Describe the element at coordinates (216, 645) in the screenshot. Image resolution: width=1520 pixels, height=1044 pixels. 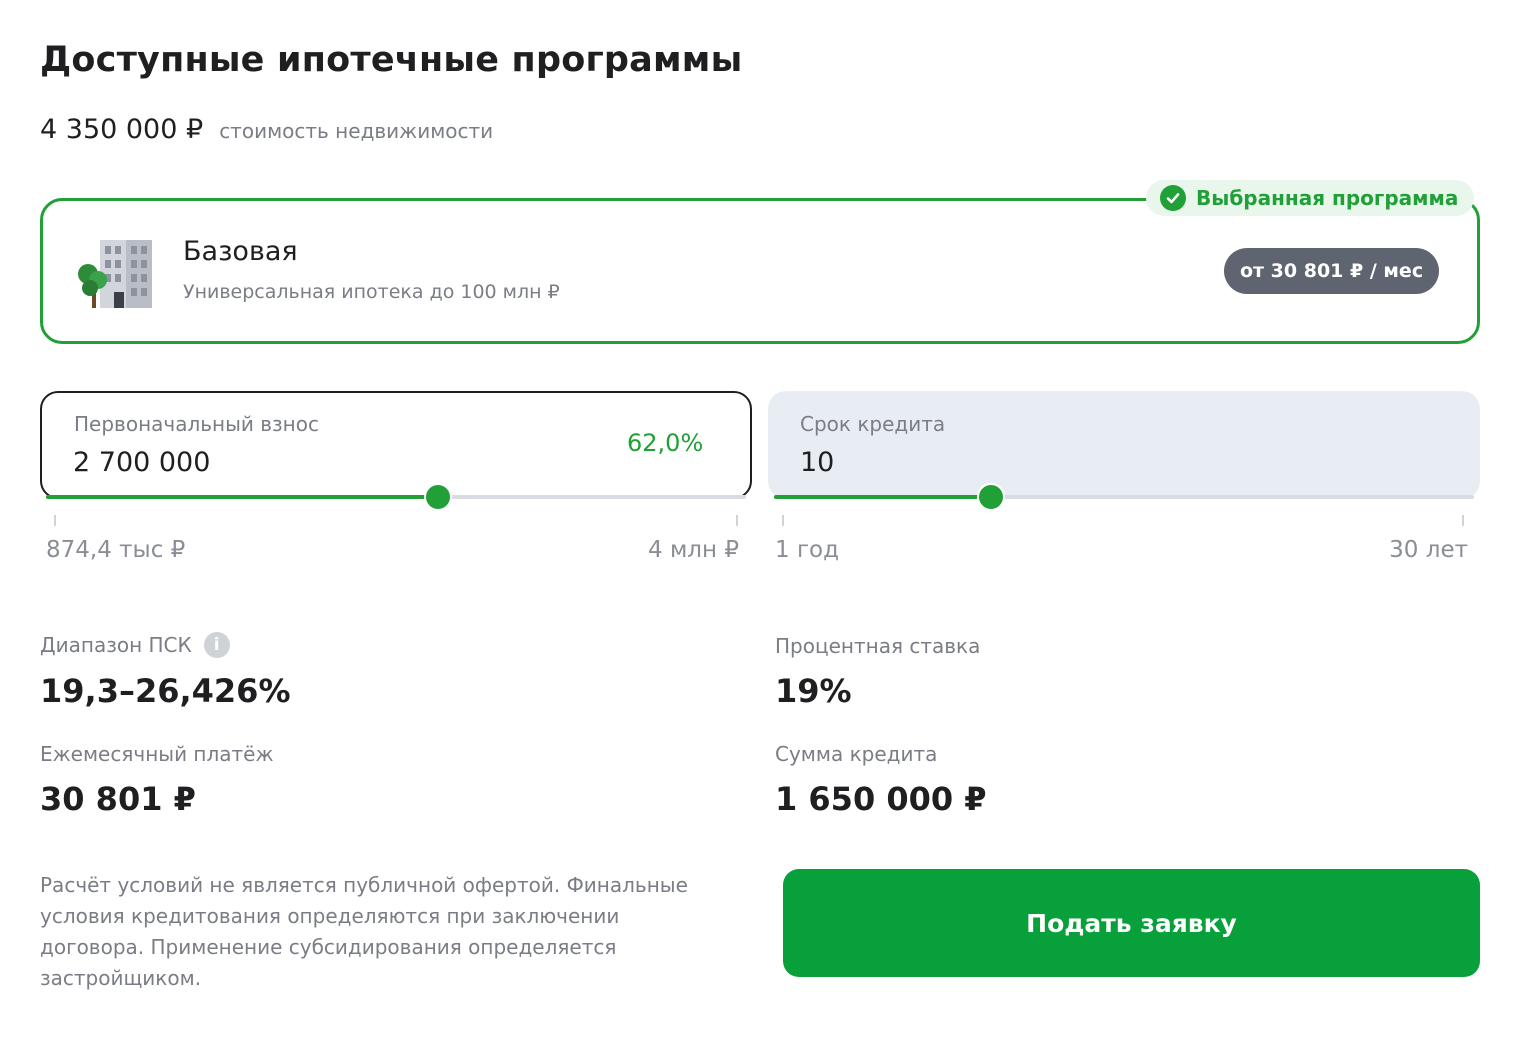
I see `info-icon: i` at that location.